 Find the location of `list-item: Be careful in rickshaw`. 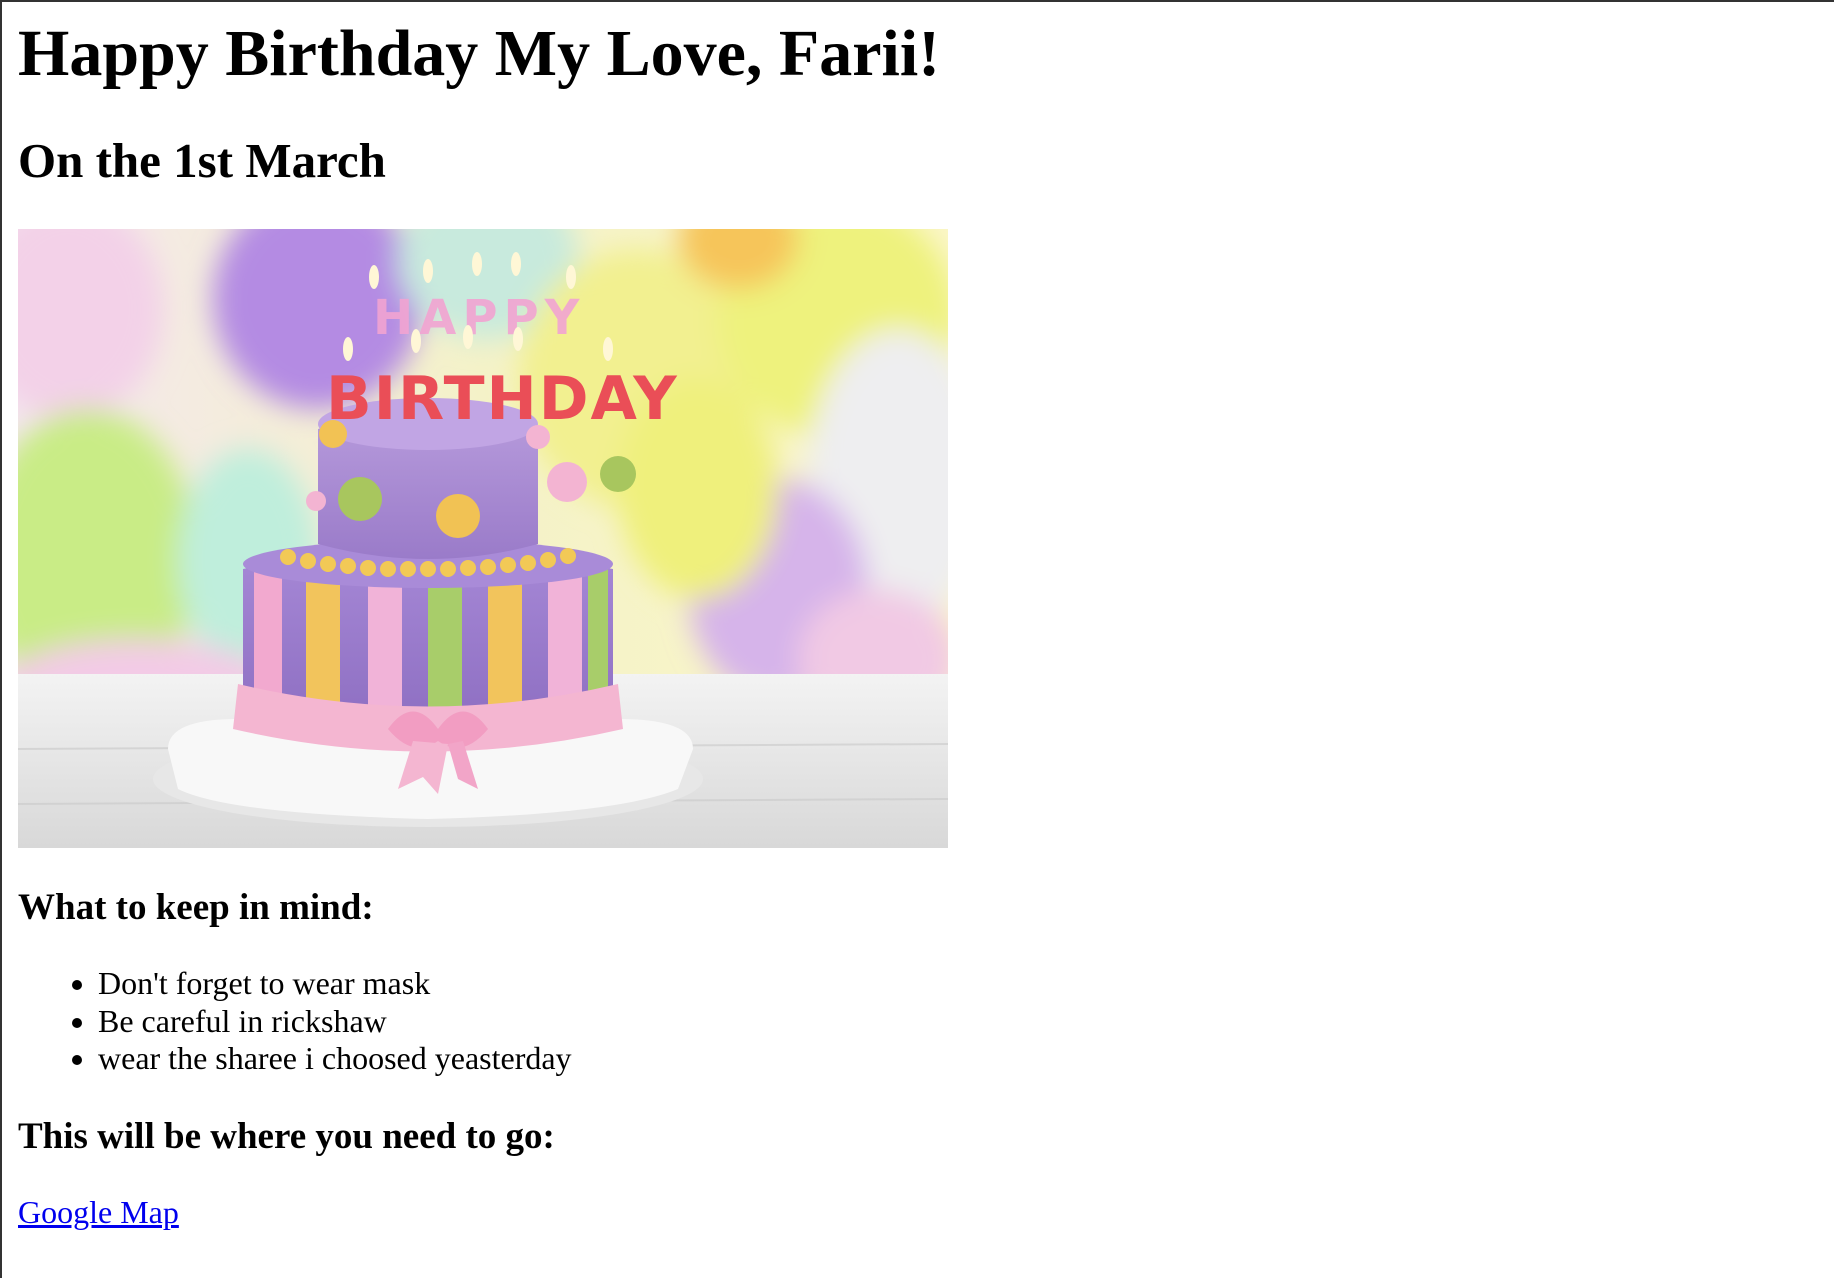

list-item: Be careful in rickshaw is located at coordinates (335, 1022).